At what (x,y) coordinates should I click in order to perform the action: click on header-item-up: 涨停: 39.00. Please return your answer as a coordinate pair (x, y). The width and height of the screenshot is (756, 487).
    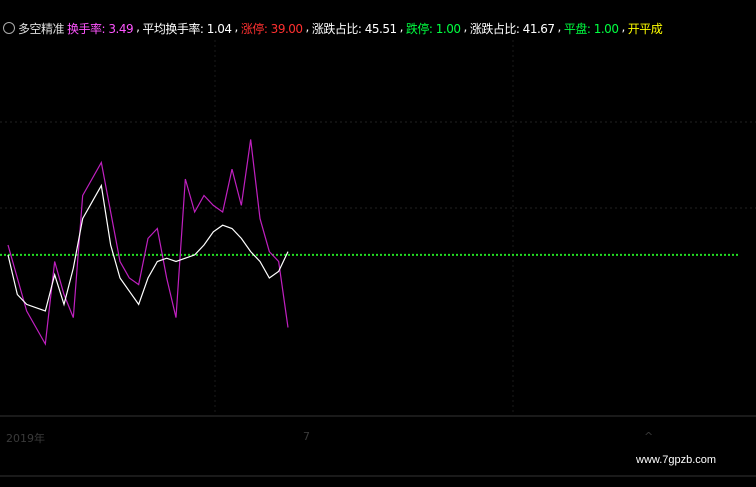
    Looking at the image, I should click on (271, 28).